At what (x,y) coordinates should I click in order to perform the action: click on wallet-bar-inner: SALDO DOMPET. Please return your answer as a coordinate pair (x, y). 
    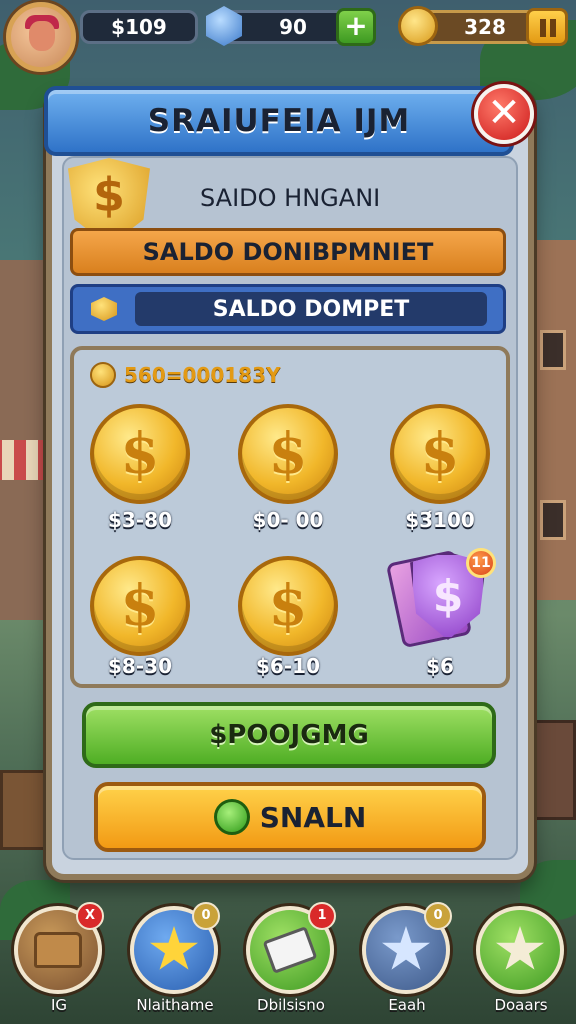
    Looking at the image, I should click on (311, 309).